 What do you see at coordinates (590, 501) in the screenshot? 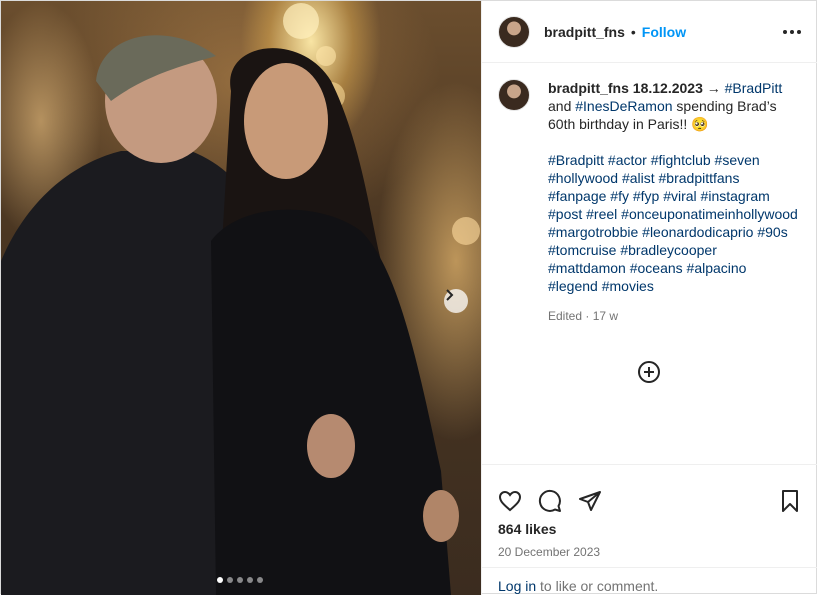
I see `send-icon` at bounding box center [590, 501].